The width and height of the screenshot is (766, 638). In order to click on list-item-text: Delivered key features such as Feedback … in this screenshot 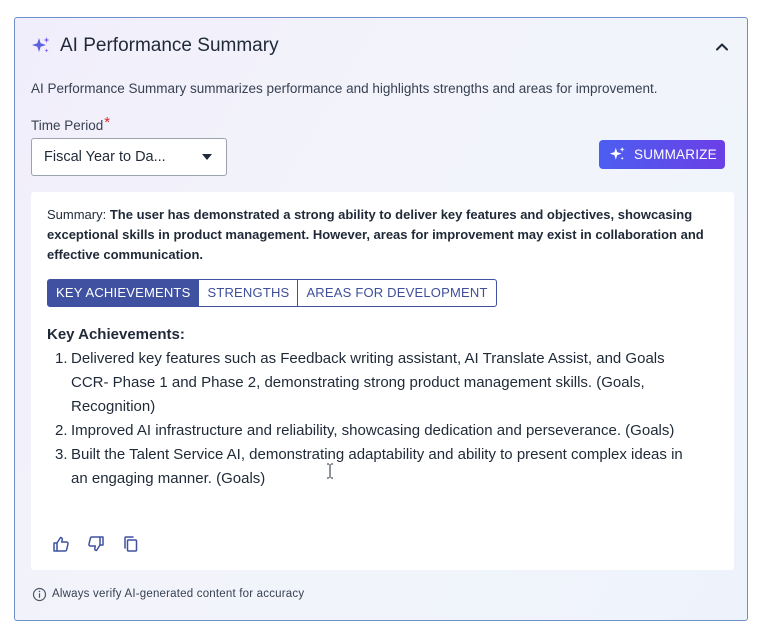, I will do `click(368, 382)`.